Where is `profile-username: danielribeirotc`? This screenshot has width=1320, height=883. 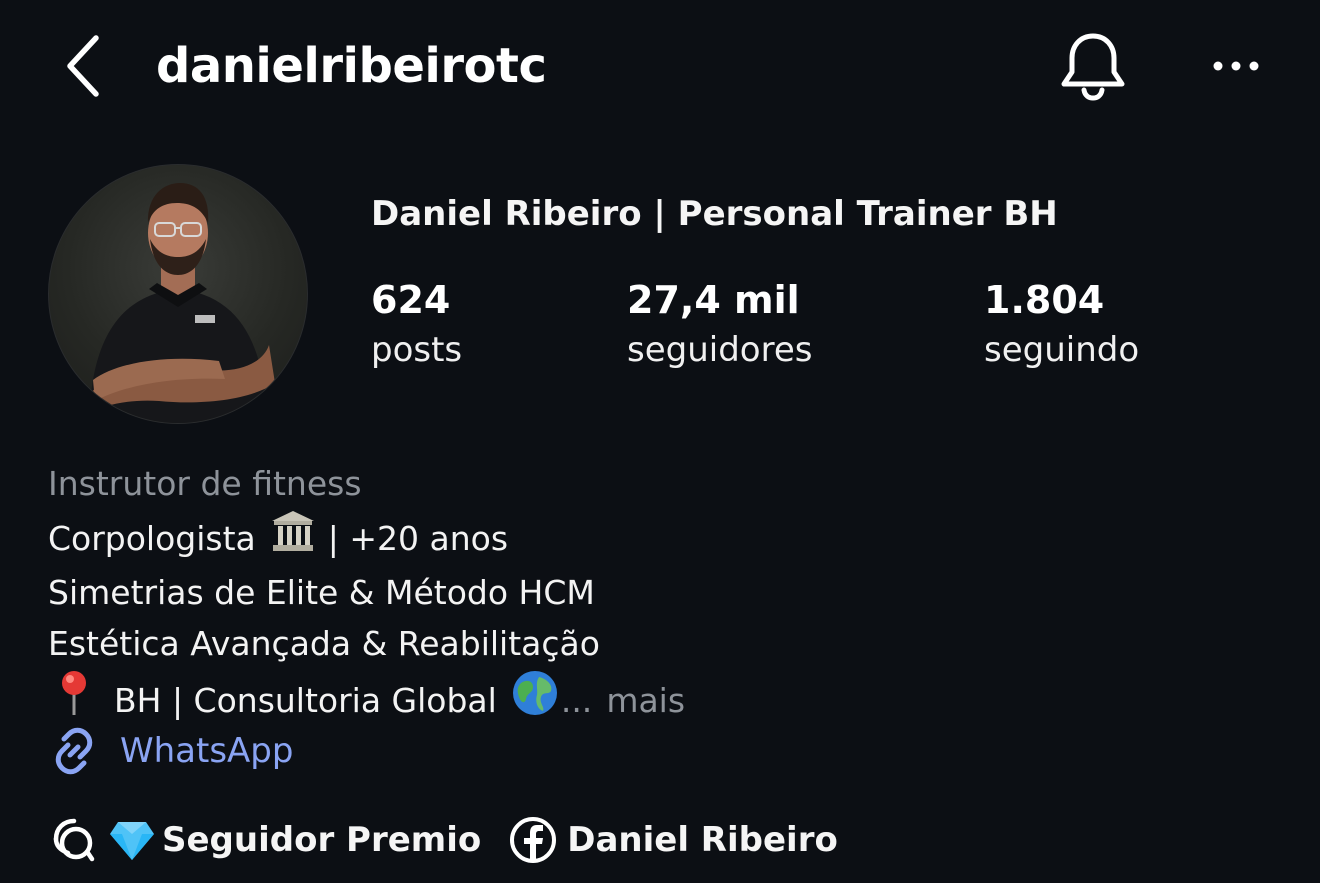
profile-username: danielribeirotc is located at coordinates (351, 66).